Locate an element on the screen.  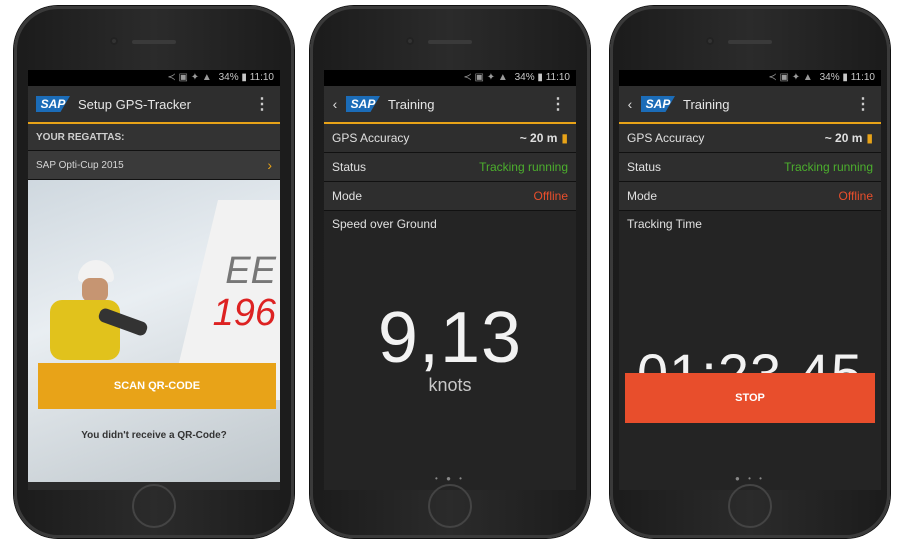
page-title: Setup GPS-Tracker is located at coordinates (134, 104).